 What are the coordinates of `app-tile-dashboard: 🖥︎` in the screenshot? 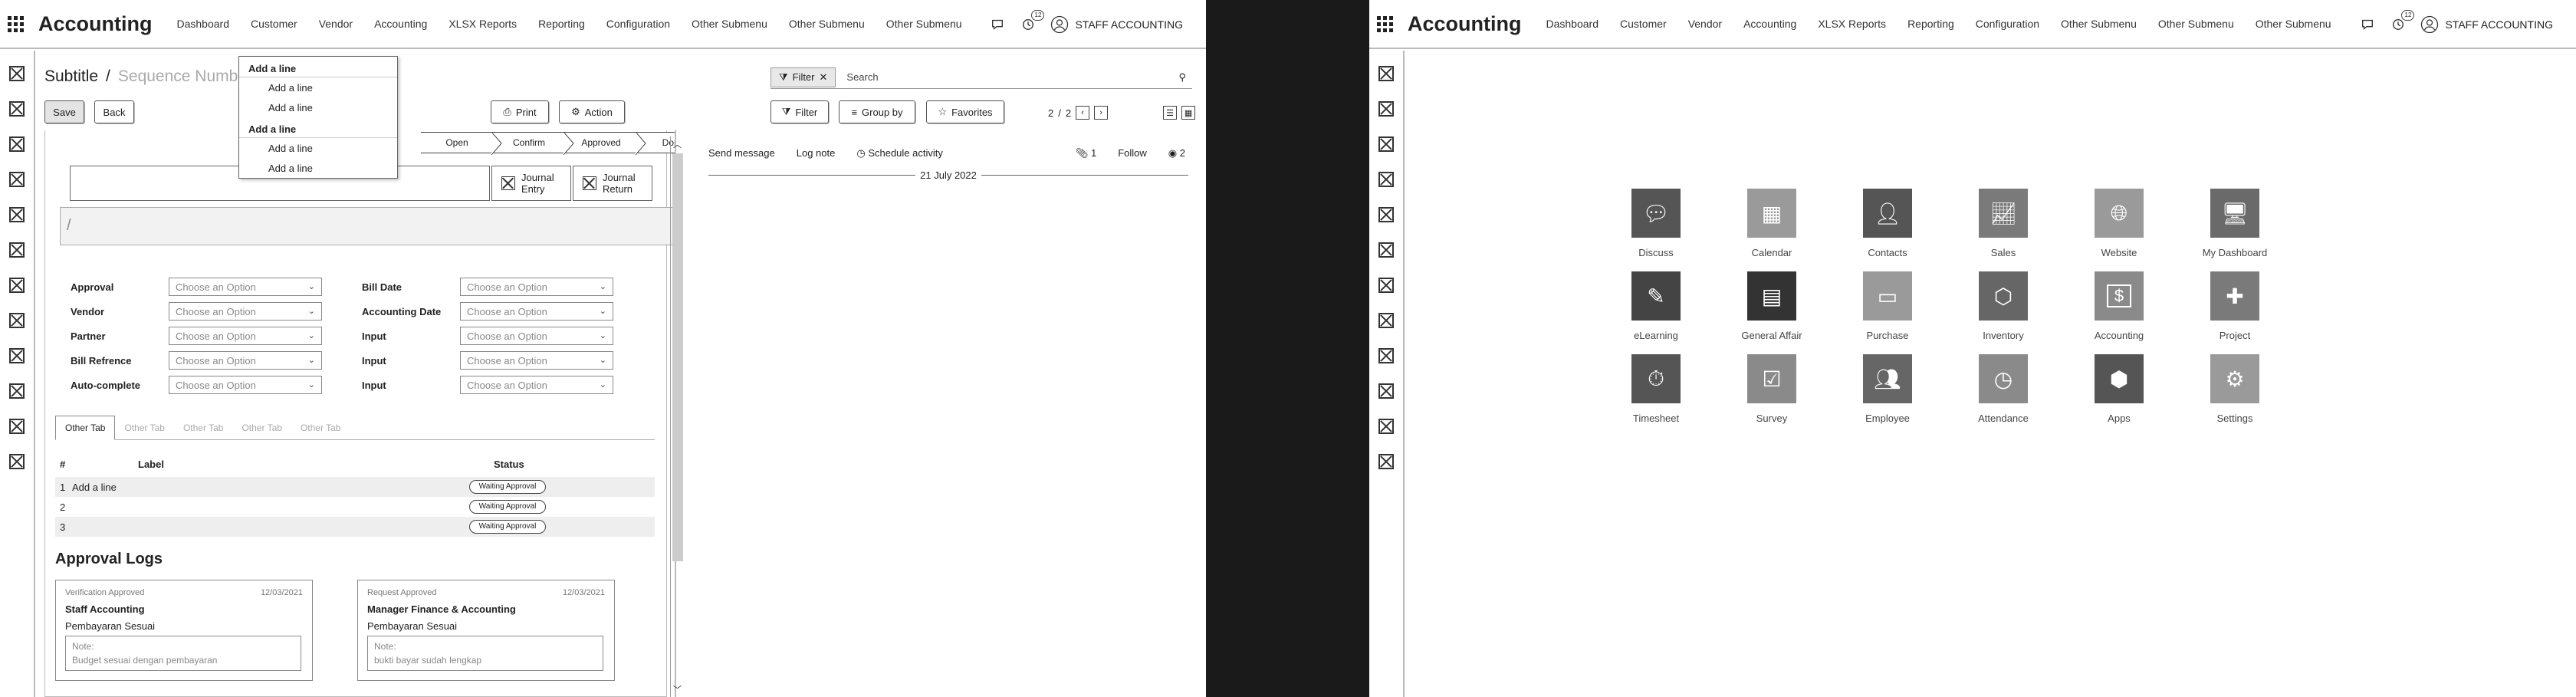 It's located at (2235, 213).